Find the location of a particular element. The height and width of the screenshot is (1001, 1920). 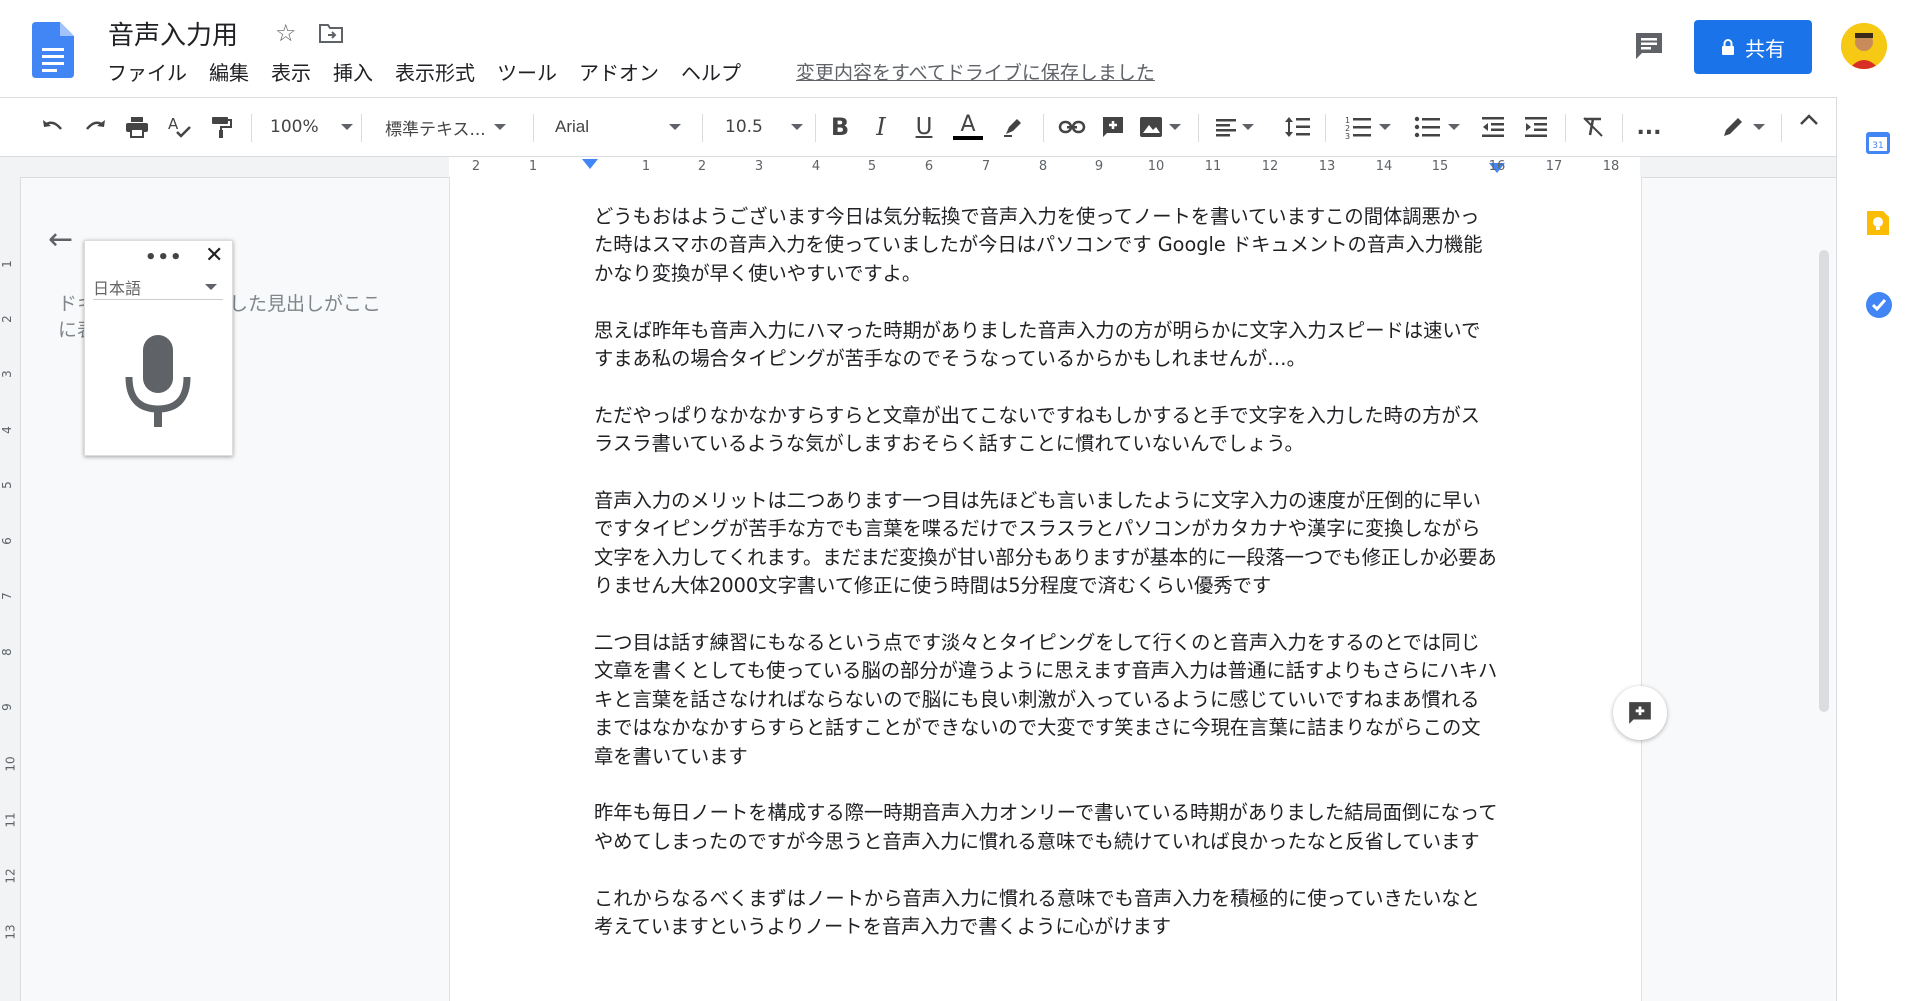

ruler-number: 3 is located at coordinates (759, 166).